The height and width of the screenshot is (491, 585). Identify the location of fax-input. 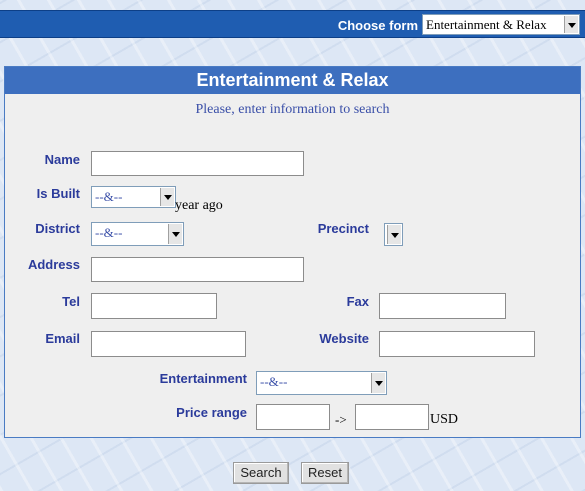
(442, 306).